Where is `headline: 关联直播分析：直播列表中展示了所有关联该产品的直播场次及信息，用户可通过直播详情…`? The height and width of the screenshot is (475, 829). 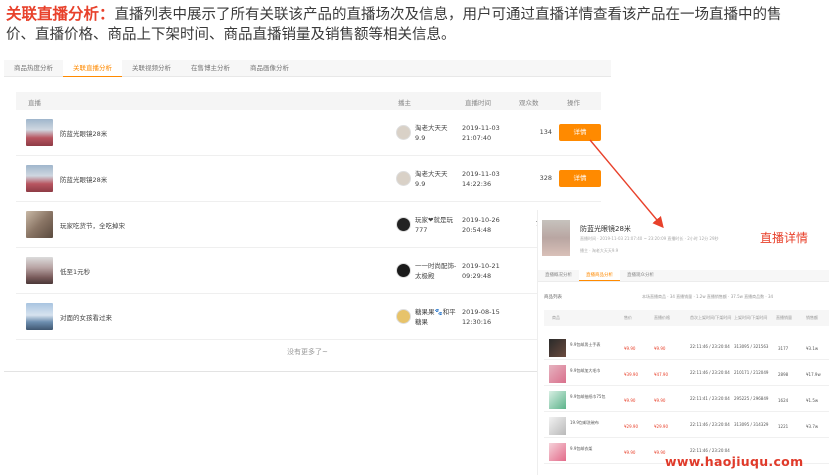 headline: 关联直播分析：直播列表中展示了所有关联该产品的直播场次及信息，用户可通过直播详情… is located at coordinates (406, 24).